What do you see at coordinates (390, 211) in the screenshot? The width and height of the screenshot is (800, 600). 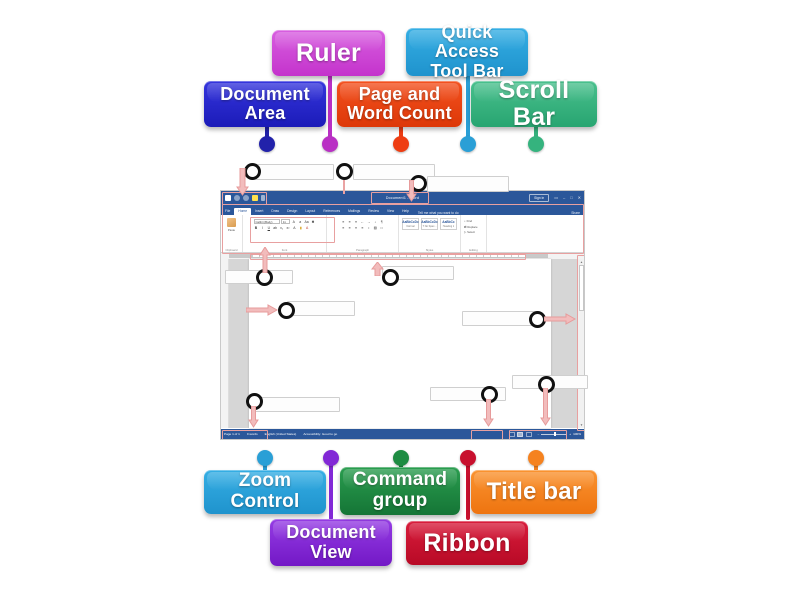 I see `tab-view: View` at bounding box center [390, 211].